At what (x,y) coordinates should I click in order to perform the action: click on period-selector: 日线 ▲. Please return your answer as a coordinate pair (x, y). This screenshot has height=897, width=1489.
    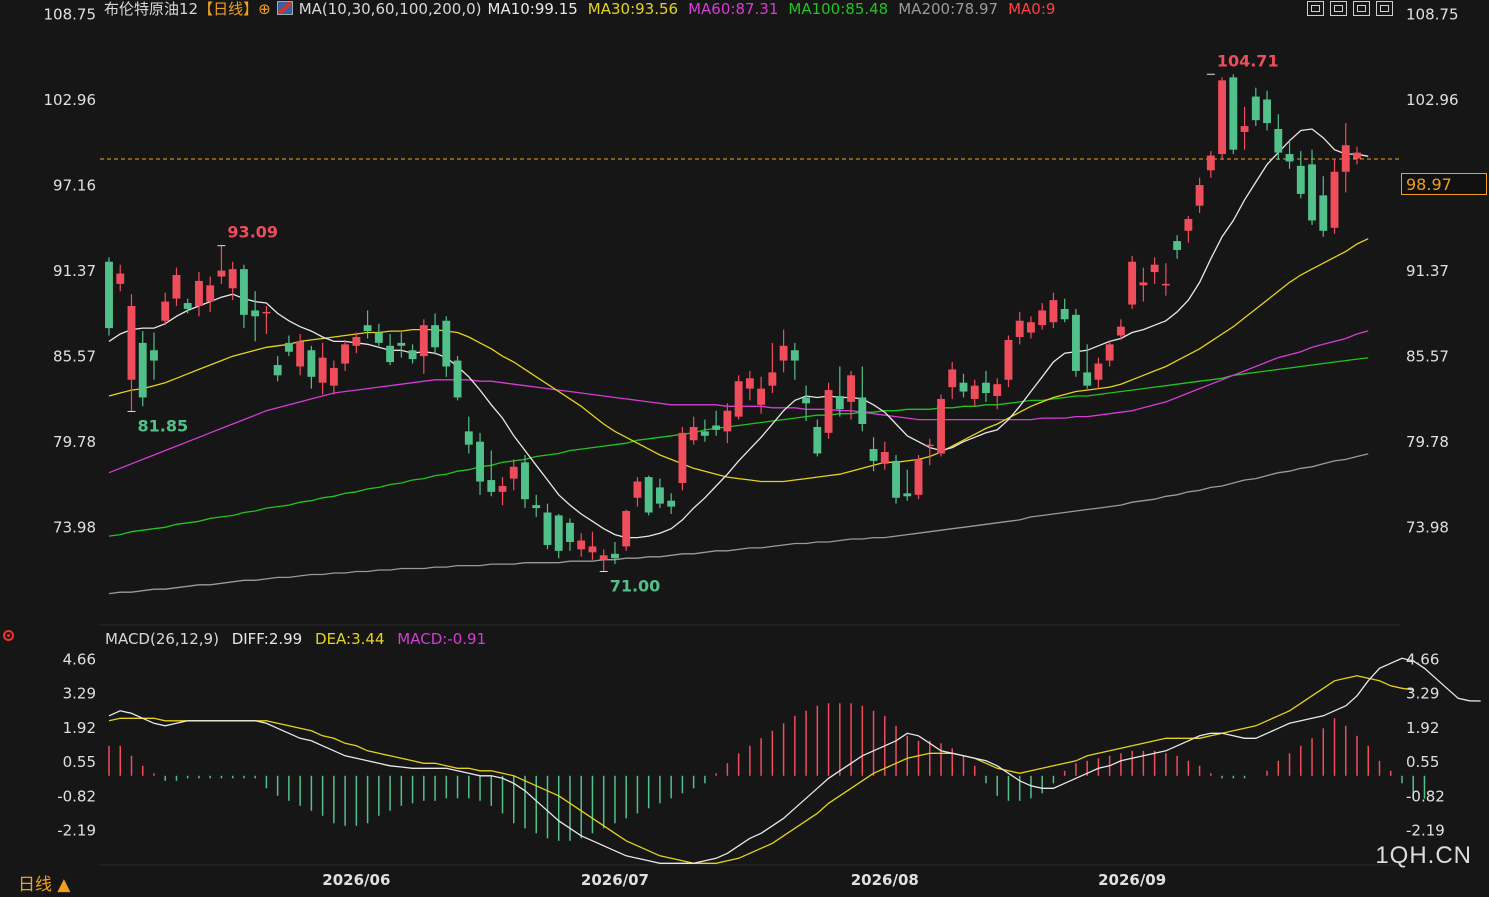
    Looking at the image, I should click on (44, 882).